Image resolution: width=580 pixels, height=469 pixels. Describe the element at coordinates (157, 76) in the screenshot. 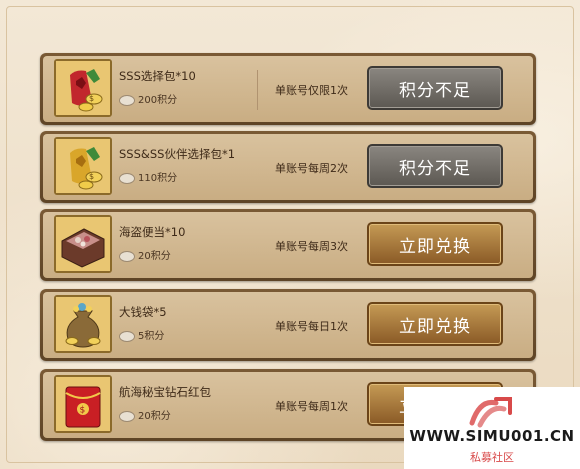

I see `item-name: SSS选择包*10` at that location.